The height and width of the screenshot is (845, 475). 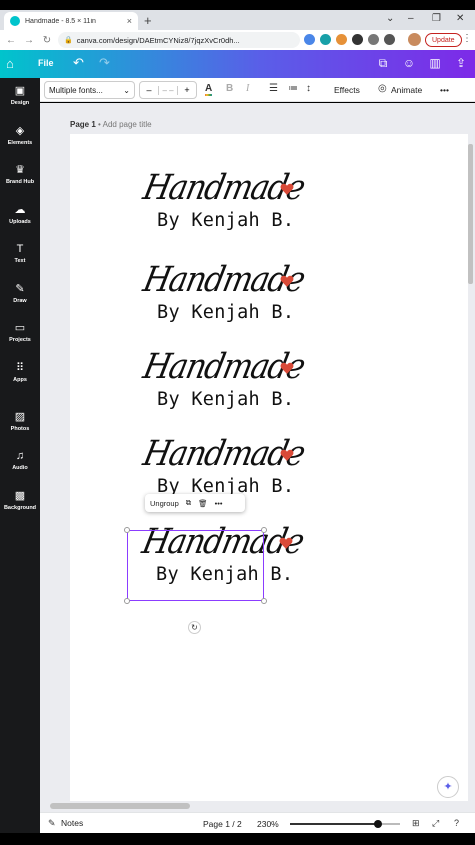 What do you see at coordinates (222, 824) in the screenshot?
I see `page-indicator: Page 1 / 2` at bounding box center [222, 824].